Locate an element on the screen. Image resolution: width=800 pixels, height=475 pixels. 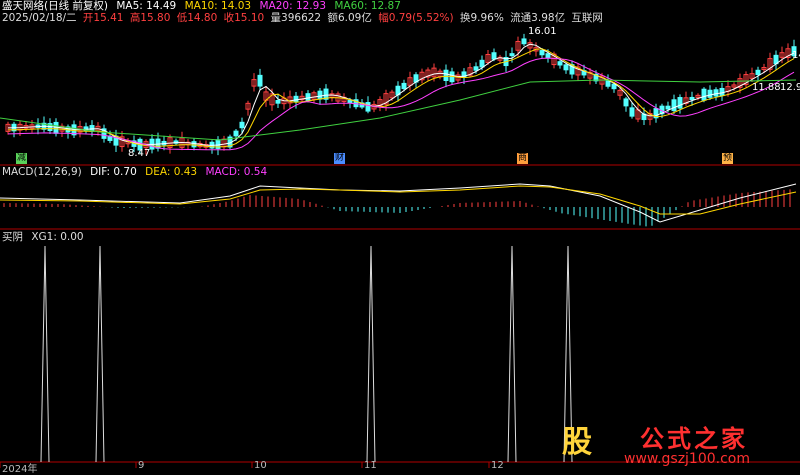
x-axis-ticks is located at coordinates (245, 465).